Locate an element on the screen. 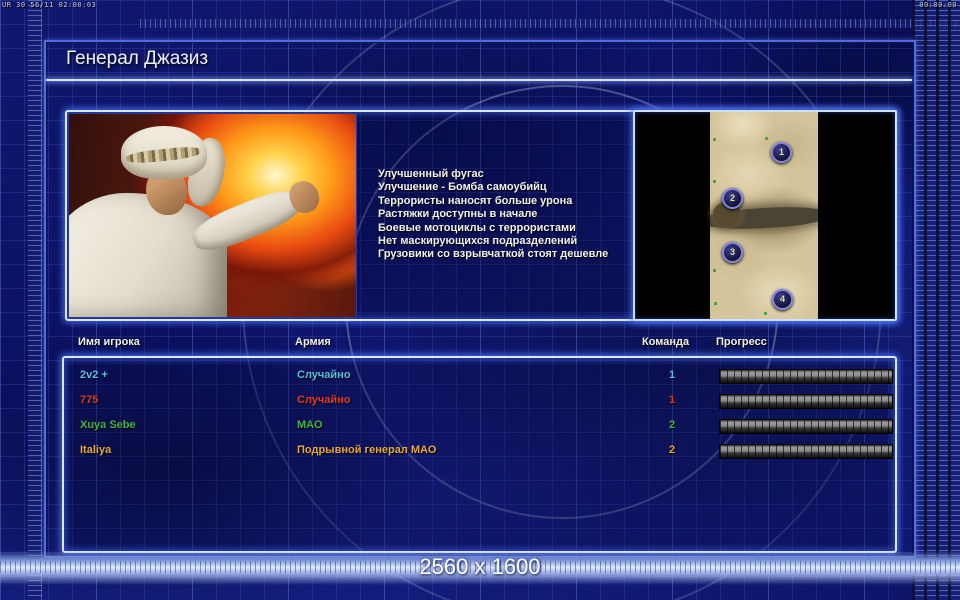 The image size is (960, 600). ability-item: Террористы наносят больше урона is located at coordinates (475, 200).